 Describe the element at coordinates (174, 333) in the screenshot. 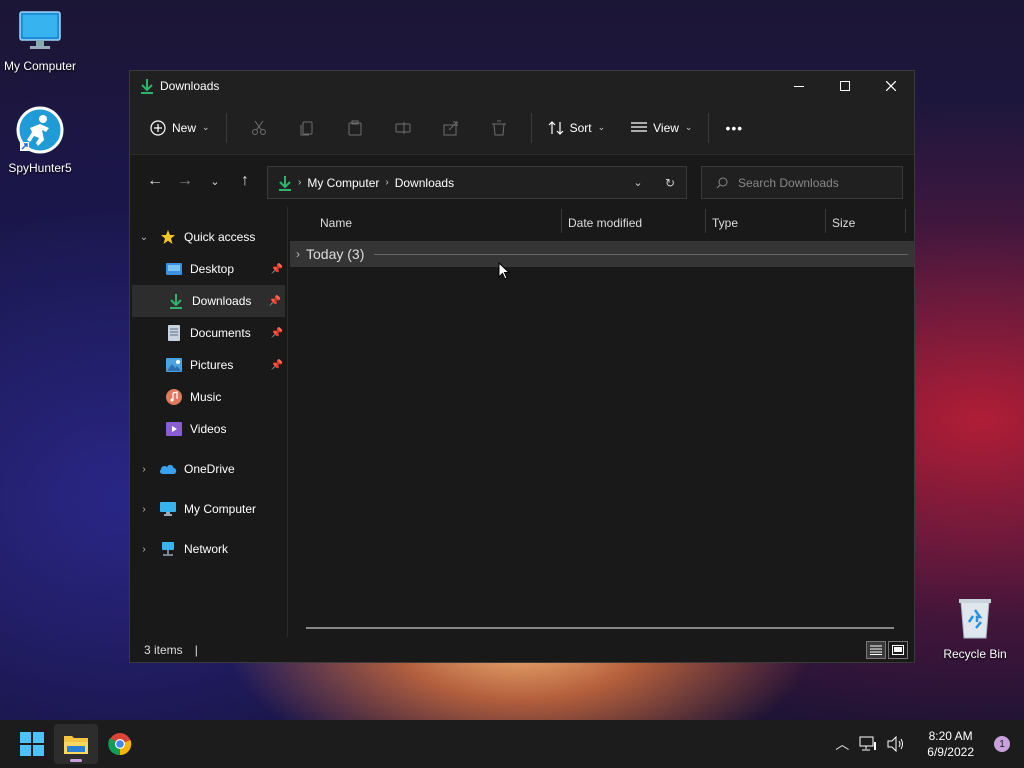

I see `document-icon` at that location.